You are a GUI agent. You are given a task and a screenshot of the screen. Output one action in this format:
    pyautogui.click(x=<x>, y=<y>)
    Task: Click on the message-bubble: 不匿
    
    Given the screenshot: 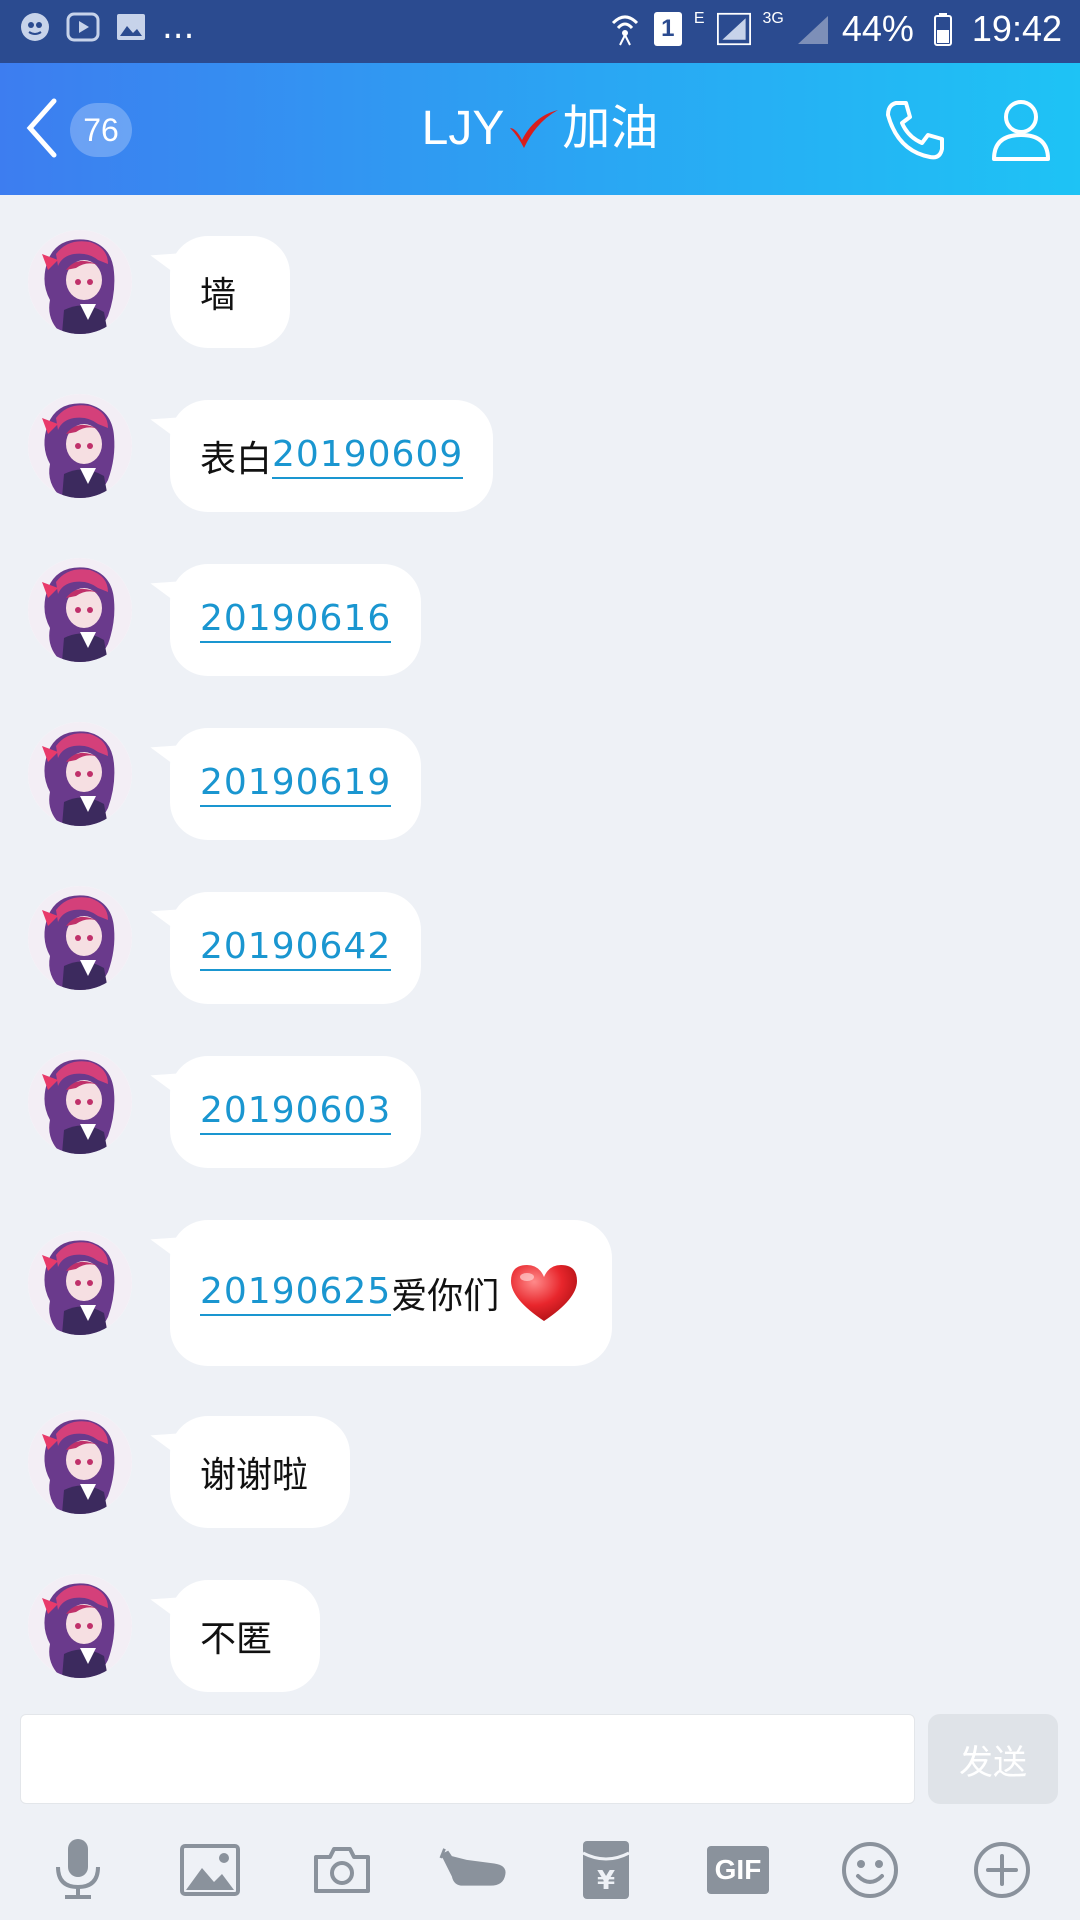 What is the action you would take?
    pyautogui.click(x=245, y=1636)
    